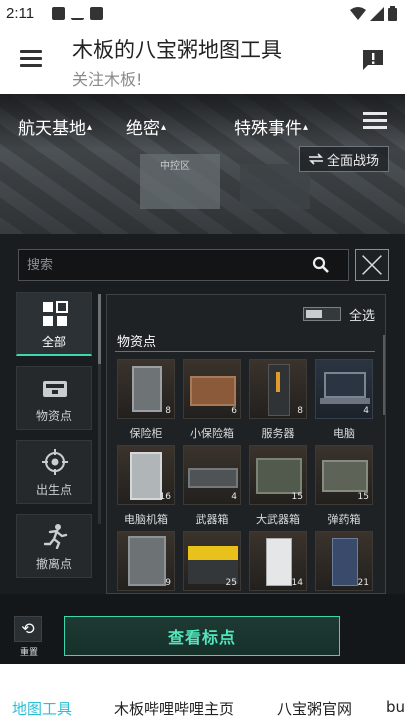 The width and height of the screenshot is (405, 720). What do you see at coordinates (202, 692) in the screenshot?
I see `bottom-nav: 地图工具 木板哔哩哔哩主页 八宝粥官网 bu` at bounding box center [202, 692].